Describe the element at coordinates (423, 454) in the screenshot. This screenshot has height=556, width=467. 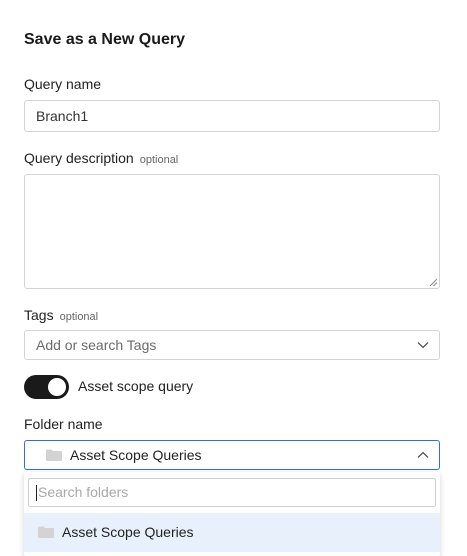
I see `chevron-up-icon` at that location.